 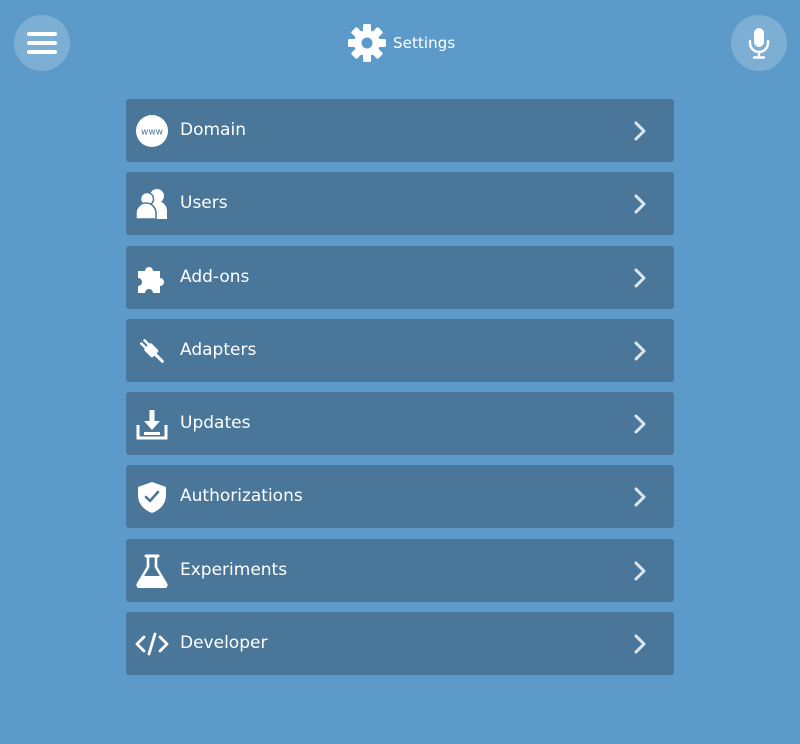 What do you see at coordinates (152, 351) in the screenshot?
I see `plug-icon` at bounding box center [152, 351].